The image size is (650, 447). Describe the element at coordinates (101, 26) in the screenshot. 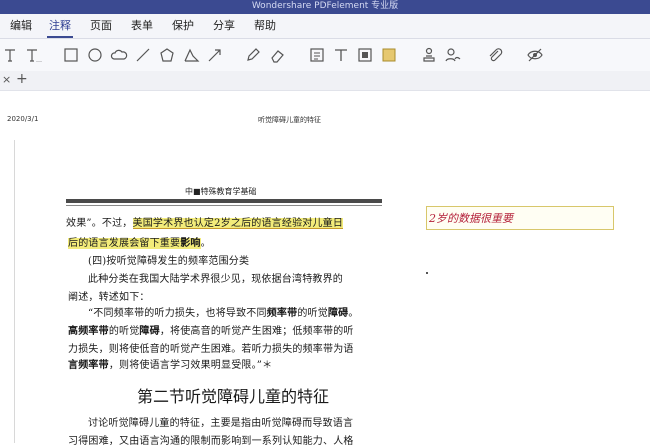

I see `menu-item-page: 页面` at that location.